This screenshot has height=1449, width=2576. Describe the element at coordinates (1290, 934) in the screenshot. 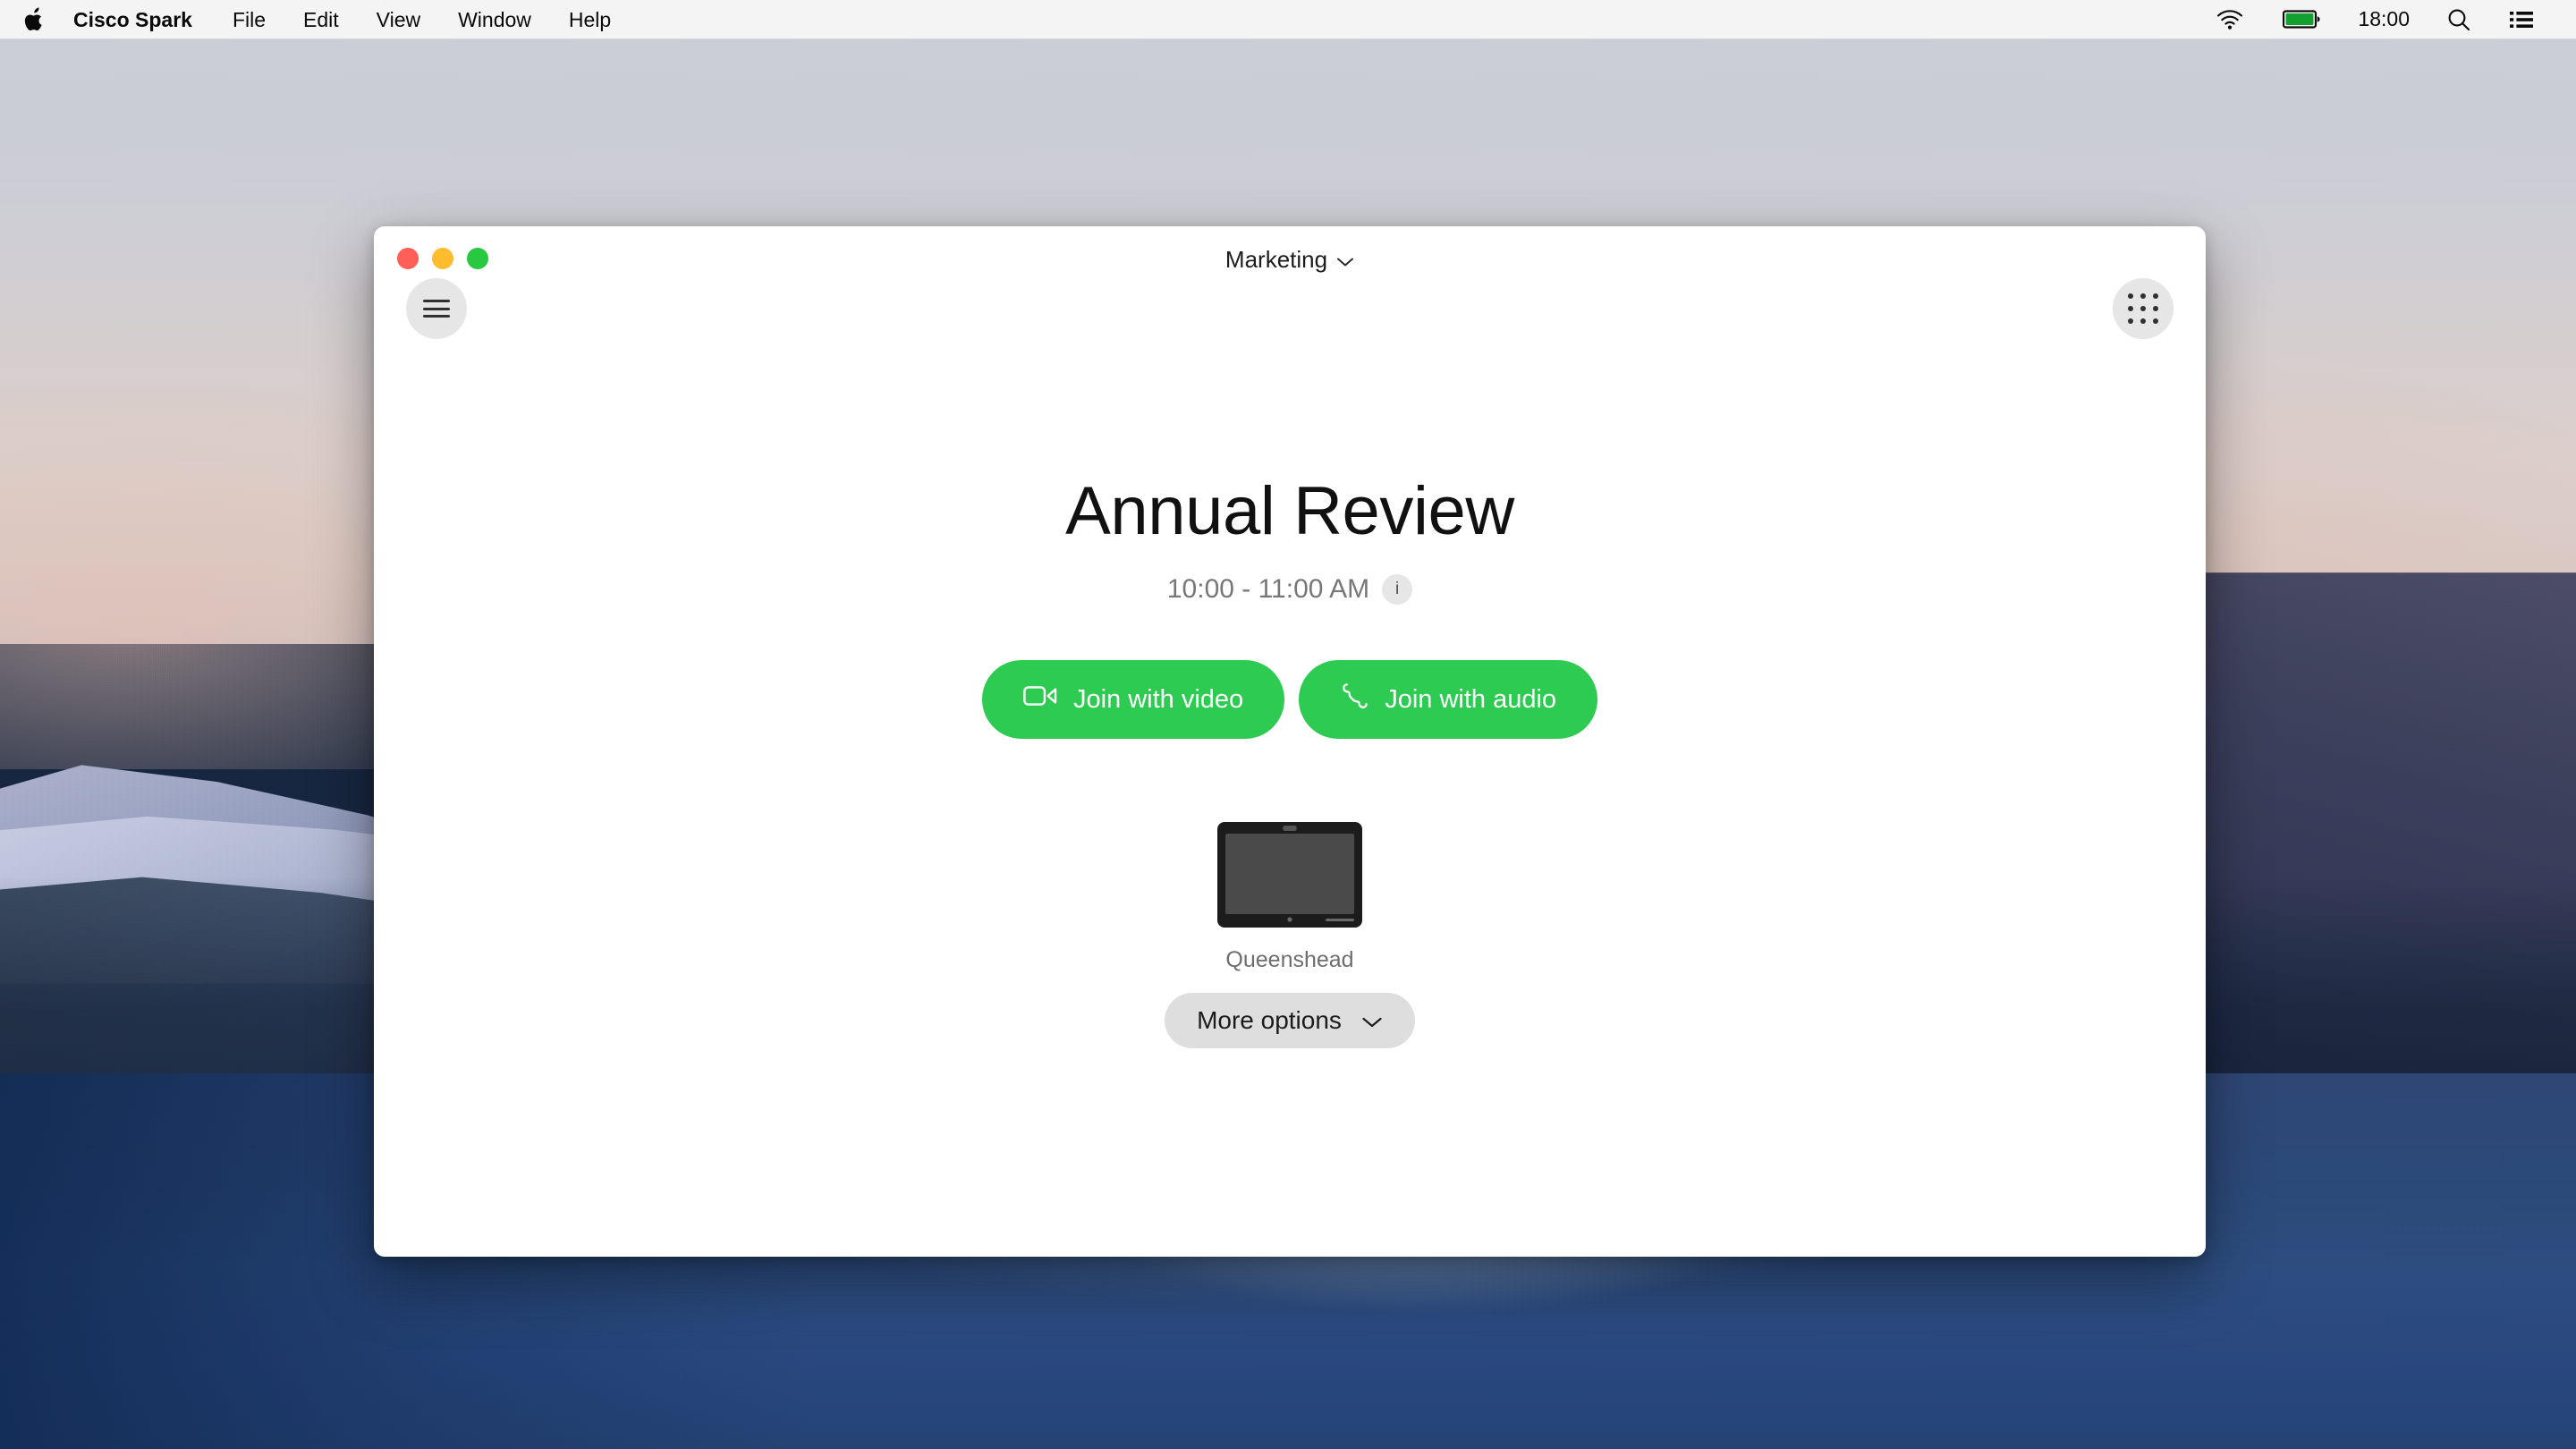

I see `paired-device-block: Queenshead More options` at that location.